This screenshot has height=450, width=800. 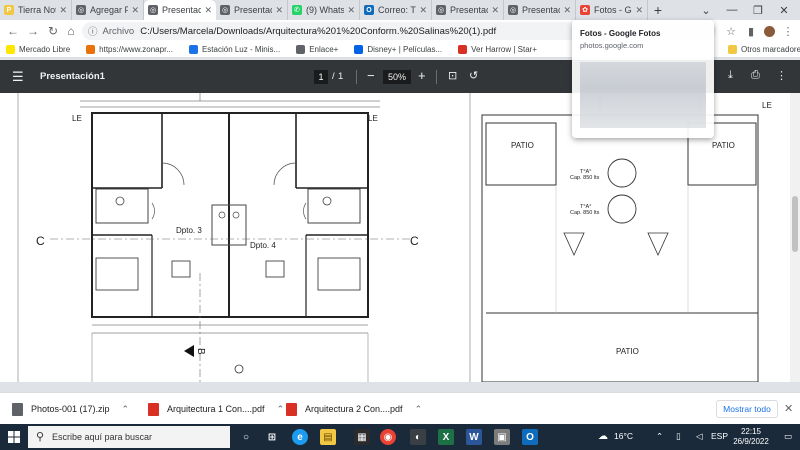 I want to click on tab-title: Agregar Pa, so click(x=109, y=10).